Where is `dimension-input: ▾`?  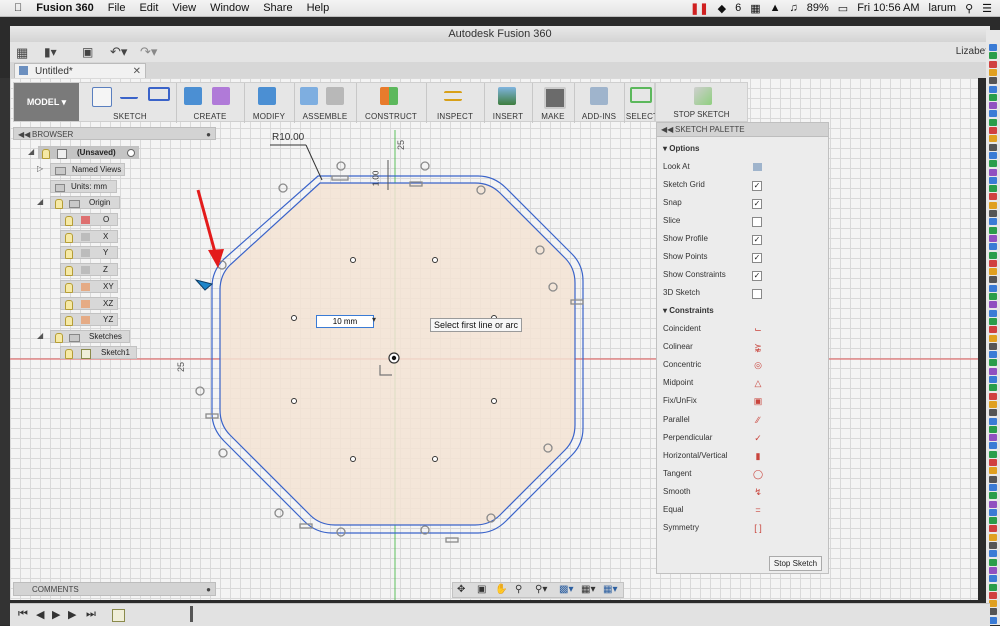 dimension-input: ▾ is located at coordinates (347, 321).